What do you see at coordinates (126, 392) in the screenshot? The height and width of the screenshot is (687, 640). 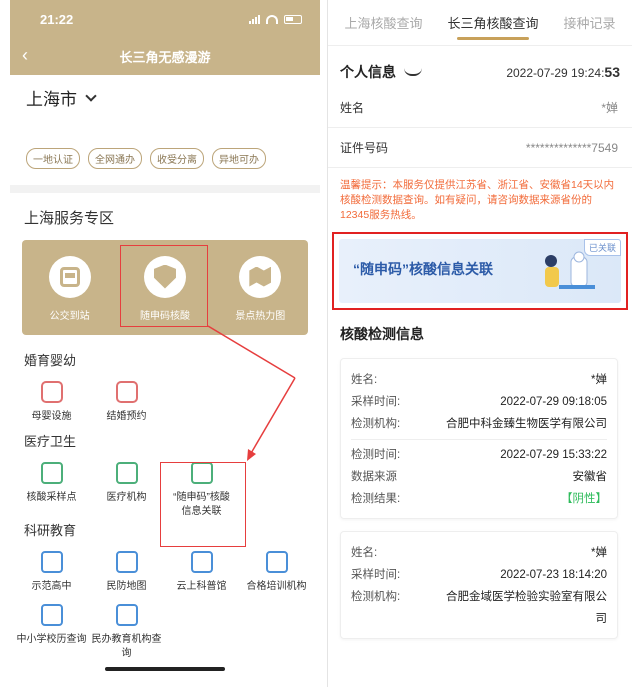 I see `heart-calendar-icon` at bounding box center [126, 392].